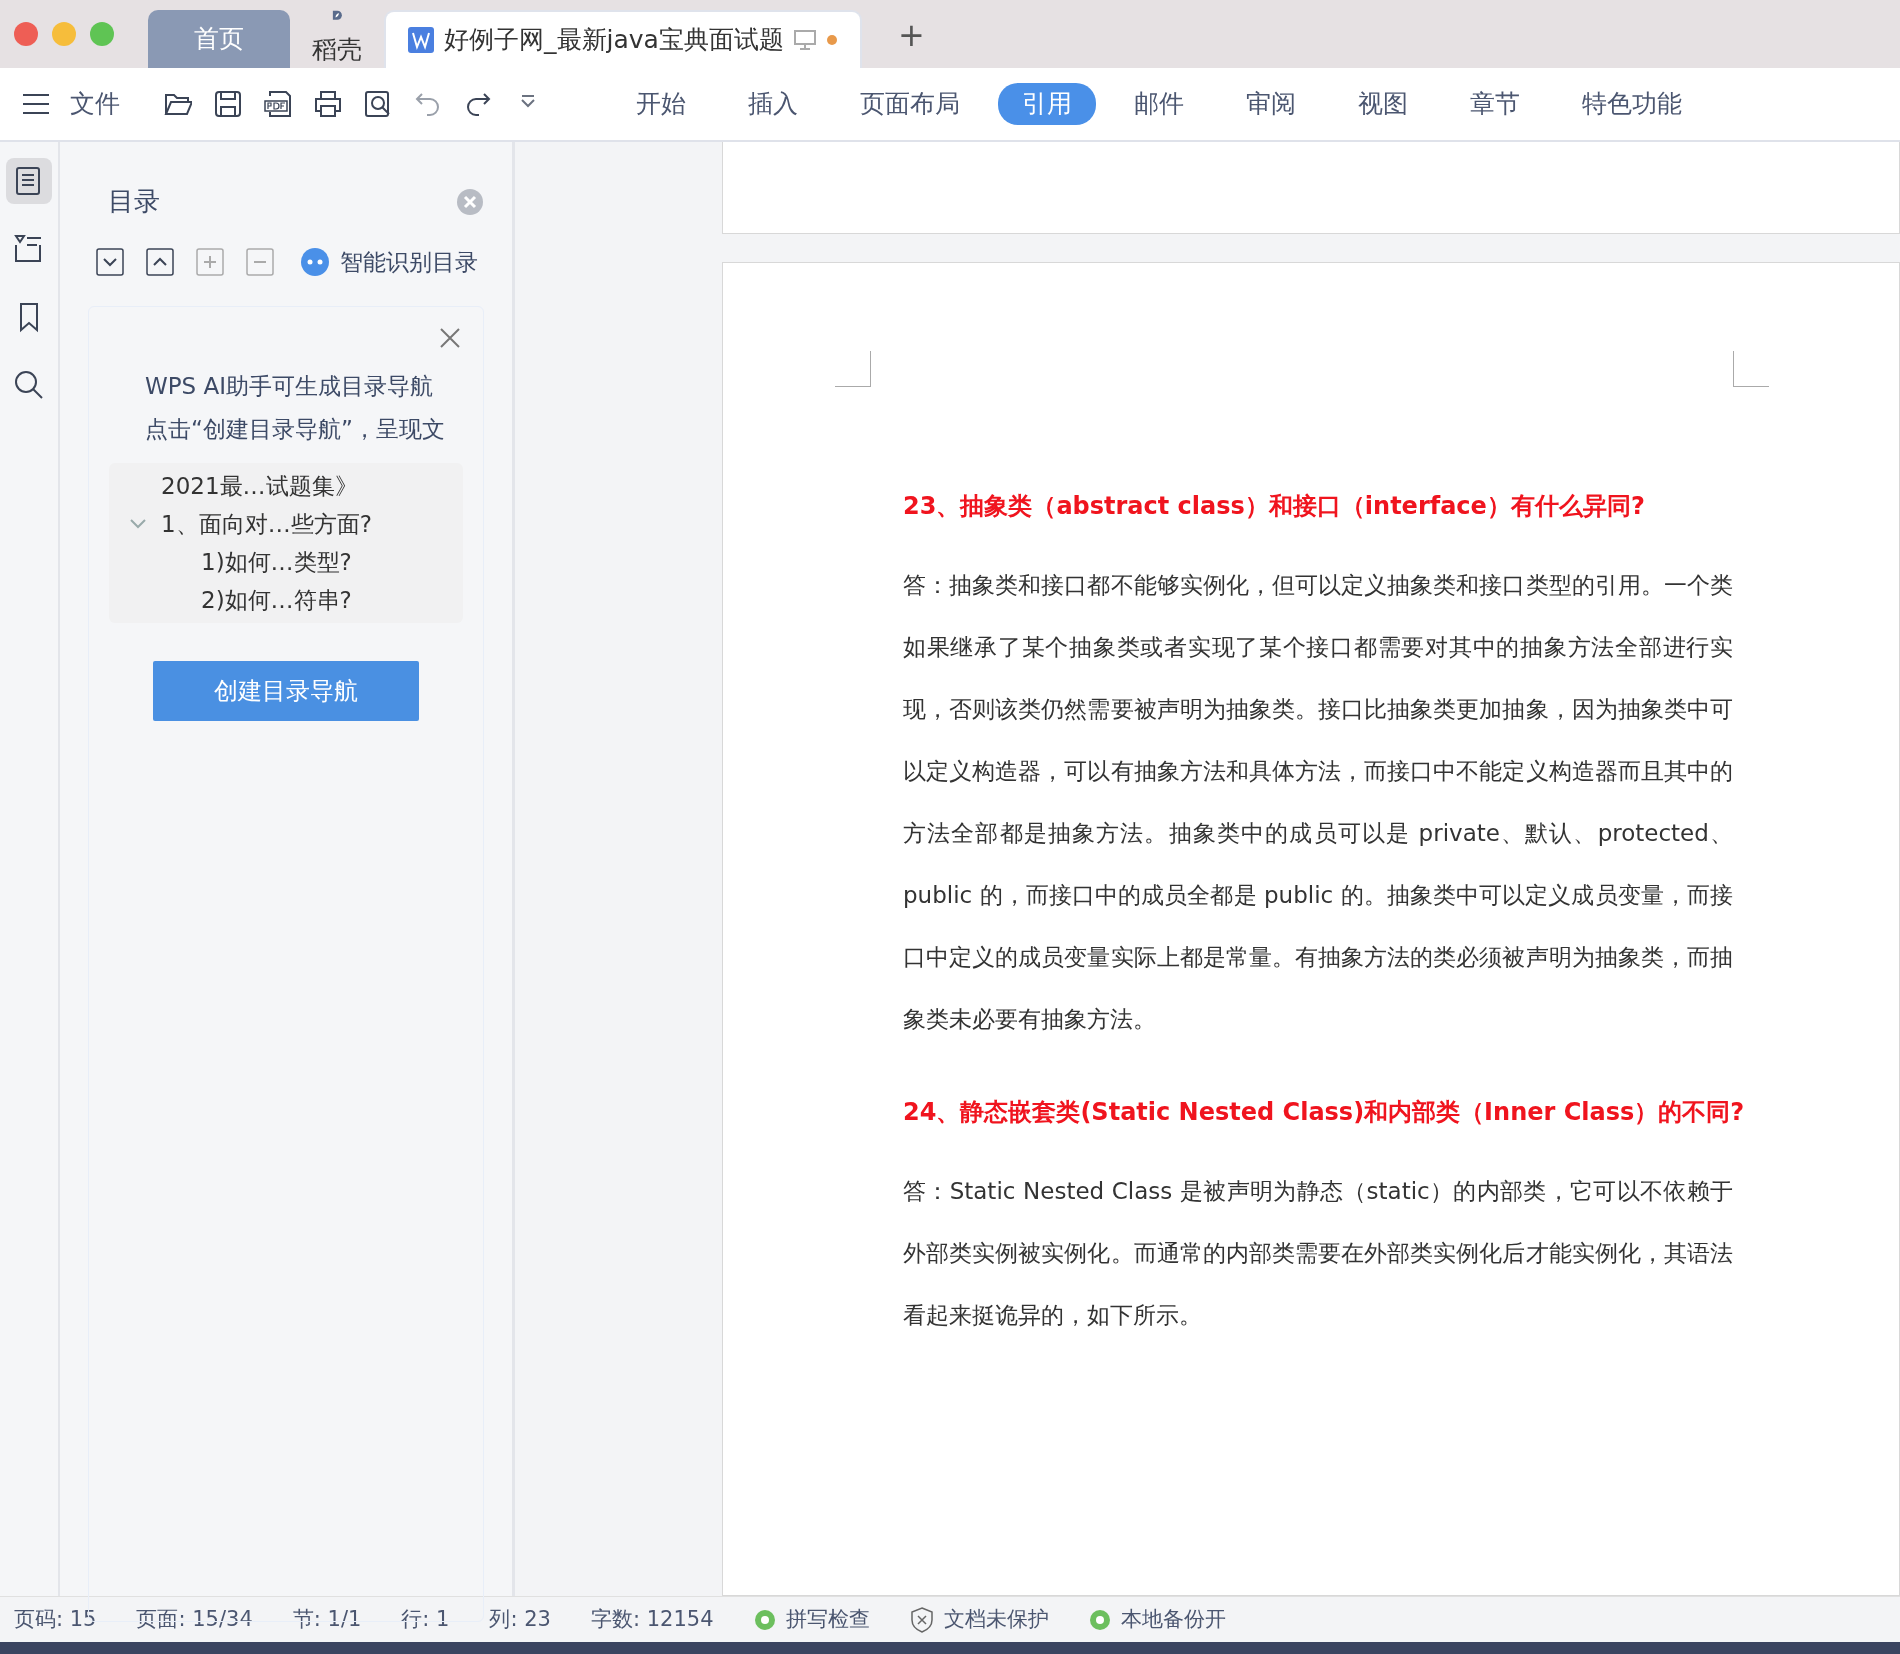 Image resolution: width=1900 pixels, height=1654 pixels. What do you see at coordinates (1324, 1112) in the screenshot?
I see `section-heading: 24、静态嵌套类(Static Nested Class)和内部类（Inner Class）的不同?` at bounding box center [1324, 1112].